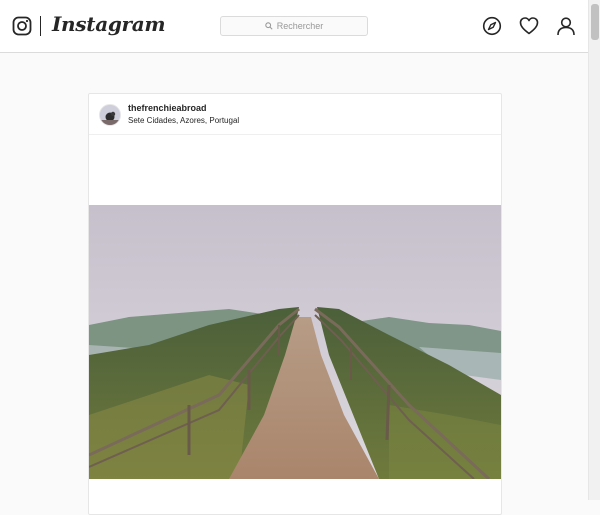  I want to click on heart-icon, so click(529, 26).